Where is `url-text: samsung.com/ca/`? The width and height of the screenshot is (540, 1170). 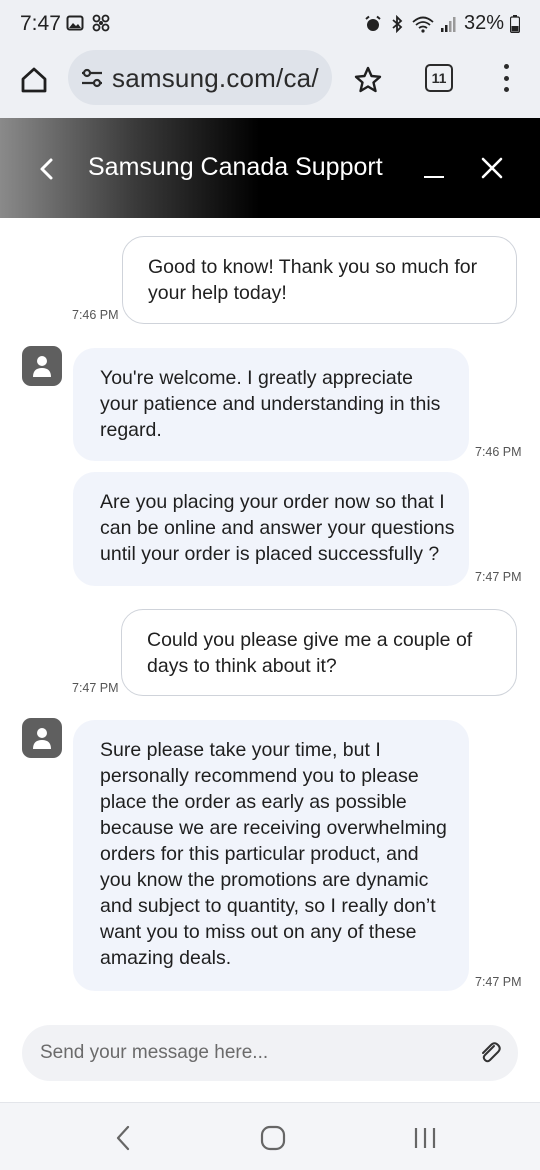 url-text: samsung.com/ca/ is located at coordinates (215, 78).